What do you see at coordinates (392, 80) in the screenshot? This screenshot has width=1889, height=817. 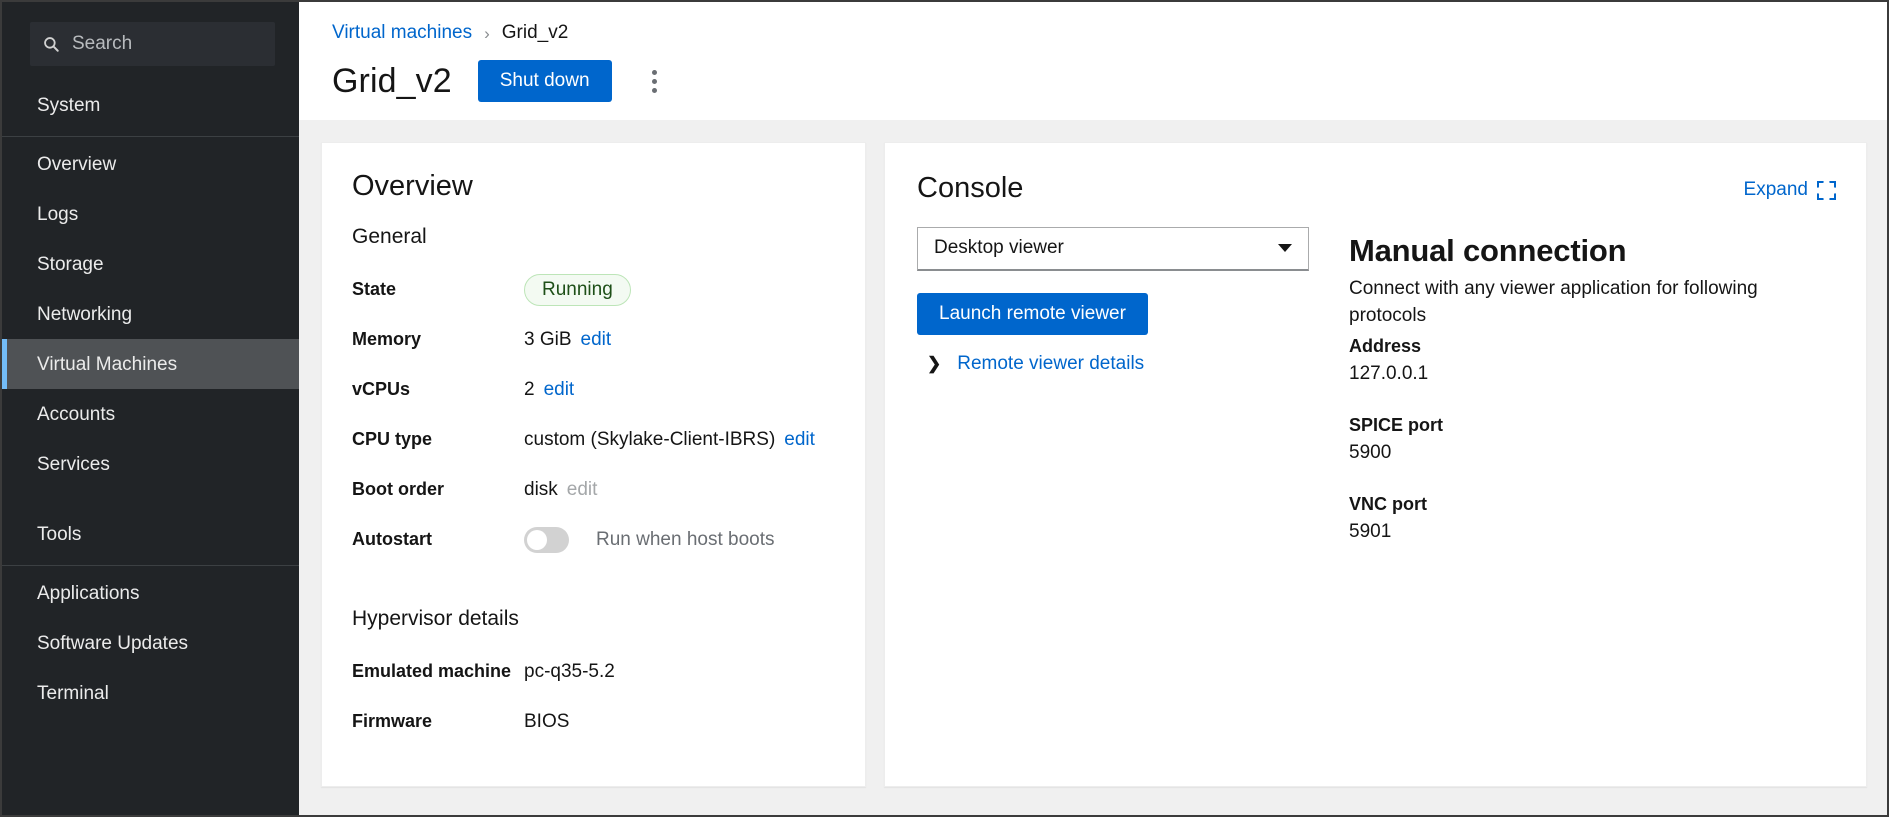 I see `page-title: Grid_v2` at bounding box center [392, 80].